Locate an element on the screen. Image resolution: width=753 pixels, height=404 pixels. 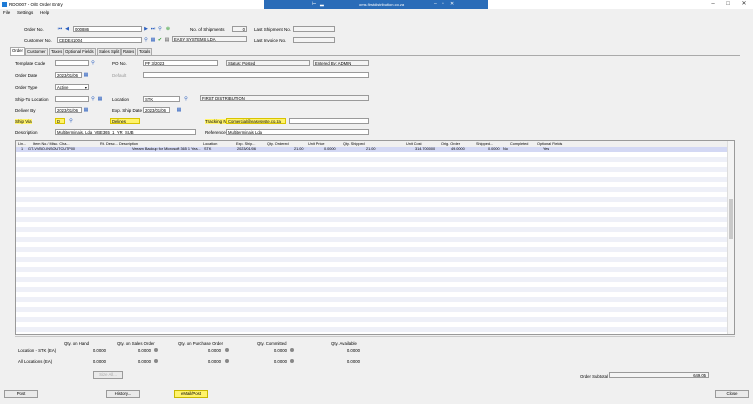
stat-all-committed: 0.0000 is located at coordinates (280, 361).